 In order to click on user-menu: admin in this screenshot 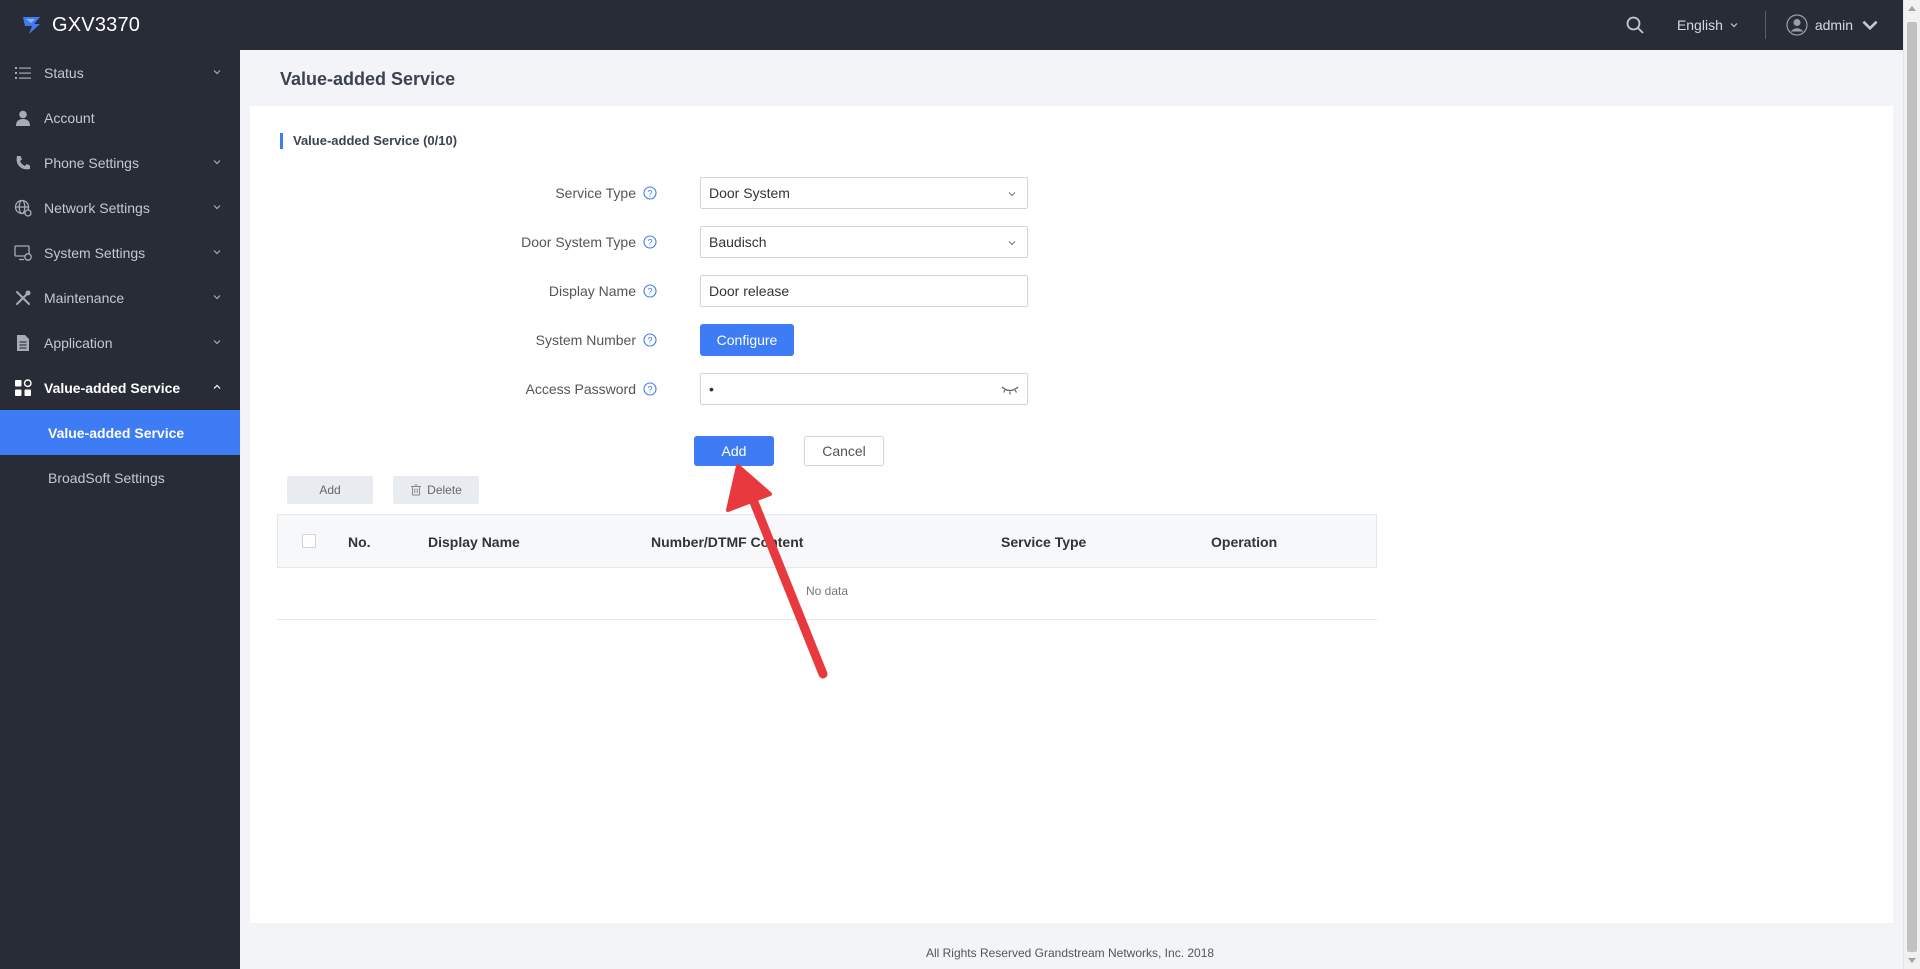, I will do `click(1837, 25)`.